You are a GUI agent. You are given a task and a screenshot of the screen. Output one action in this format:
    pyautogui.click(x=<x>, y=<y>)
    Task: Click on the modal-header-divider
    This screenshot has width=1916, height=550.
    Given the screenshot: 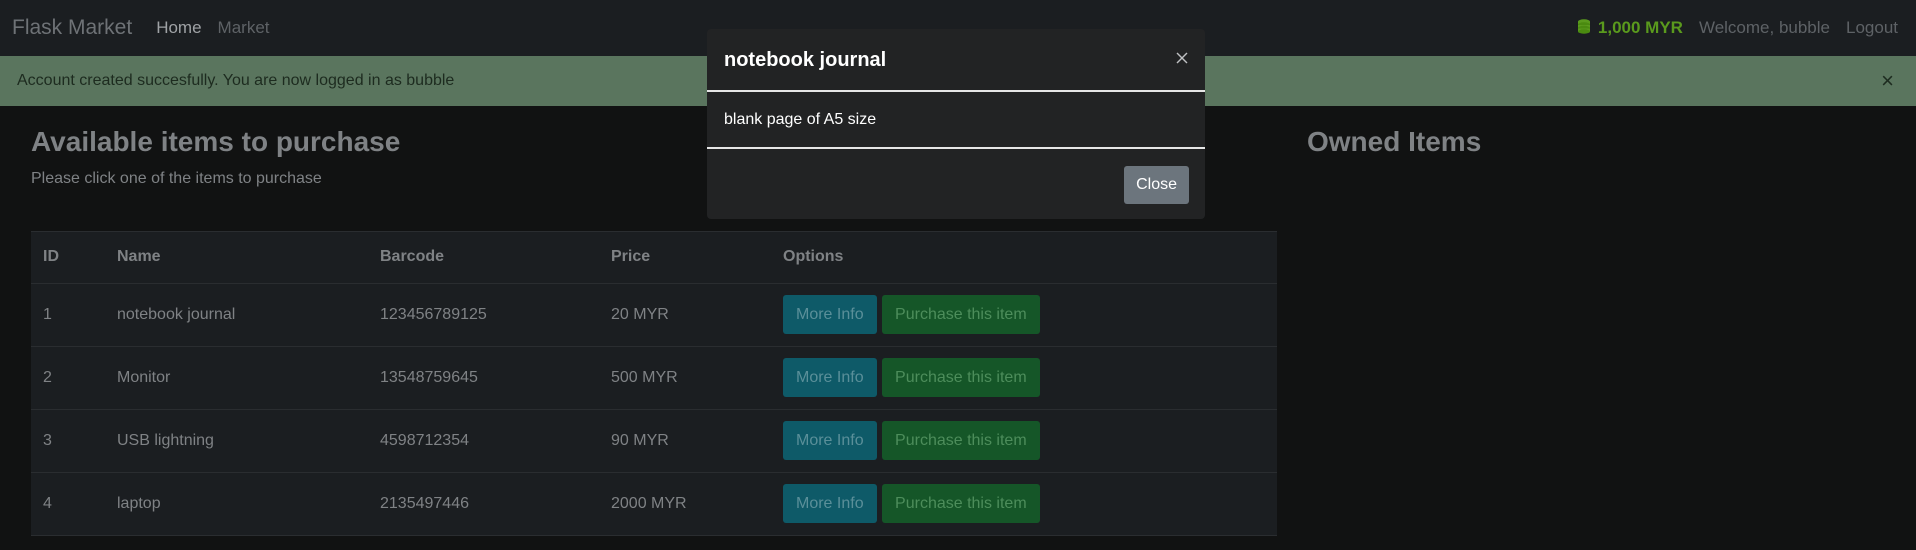 What is the action you would take?
    pyautogui.click(x=956, y=91)
    